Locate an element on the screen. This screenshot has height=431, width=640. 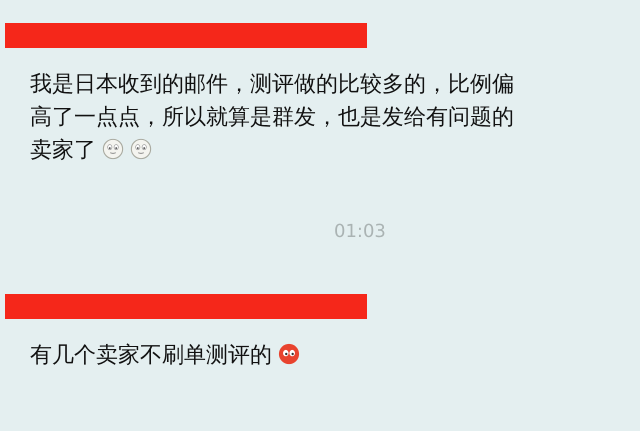
timestamp: 01:03 is located at coordinates (359, 231).